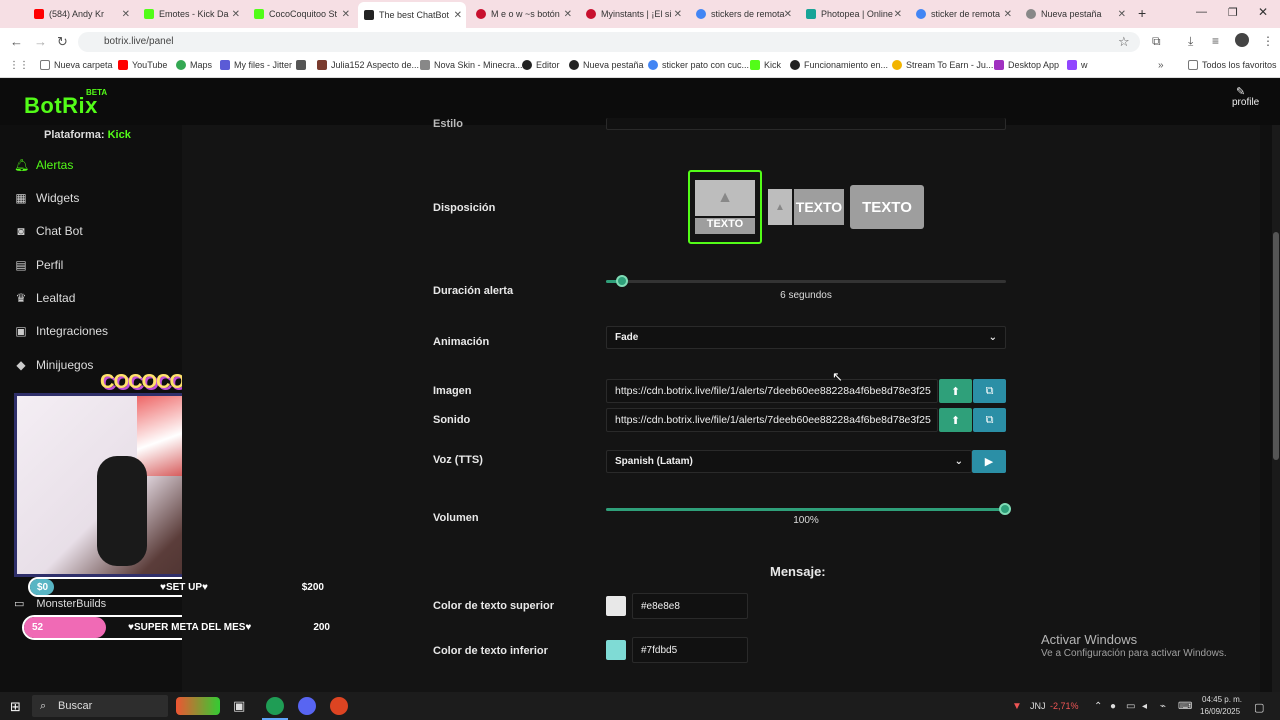 The width and height of the screenshot is (1280, 720). Describe the element at coordinates (301, 14) in the screenshot. I see `browser-tab-3: CocoCoquitoo St ✕` at that location.